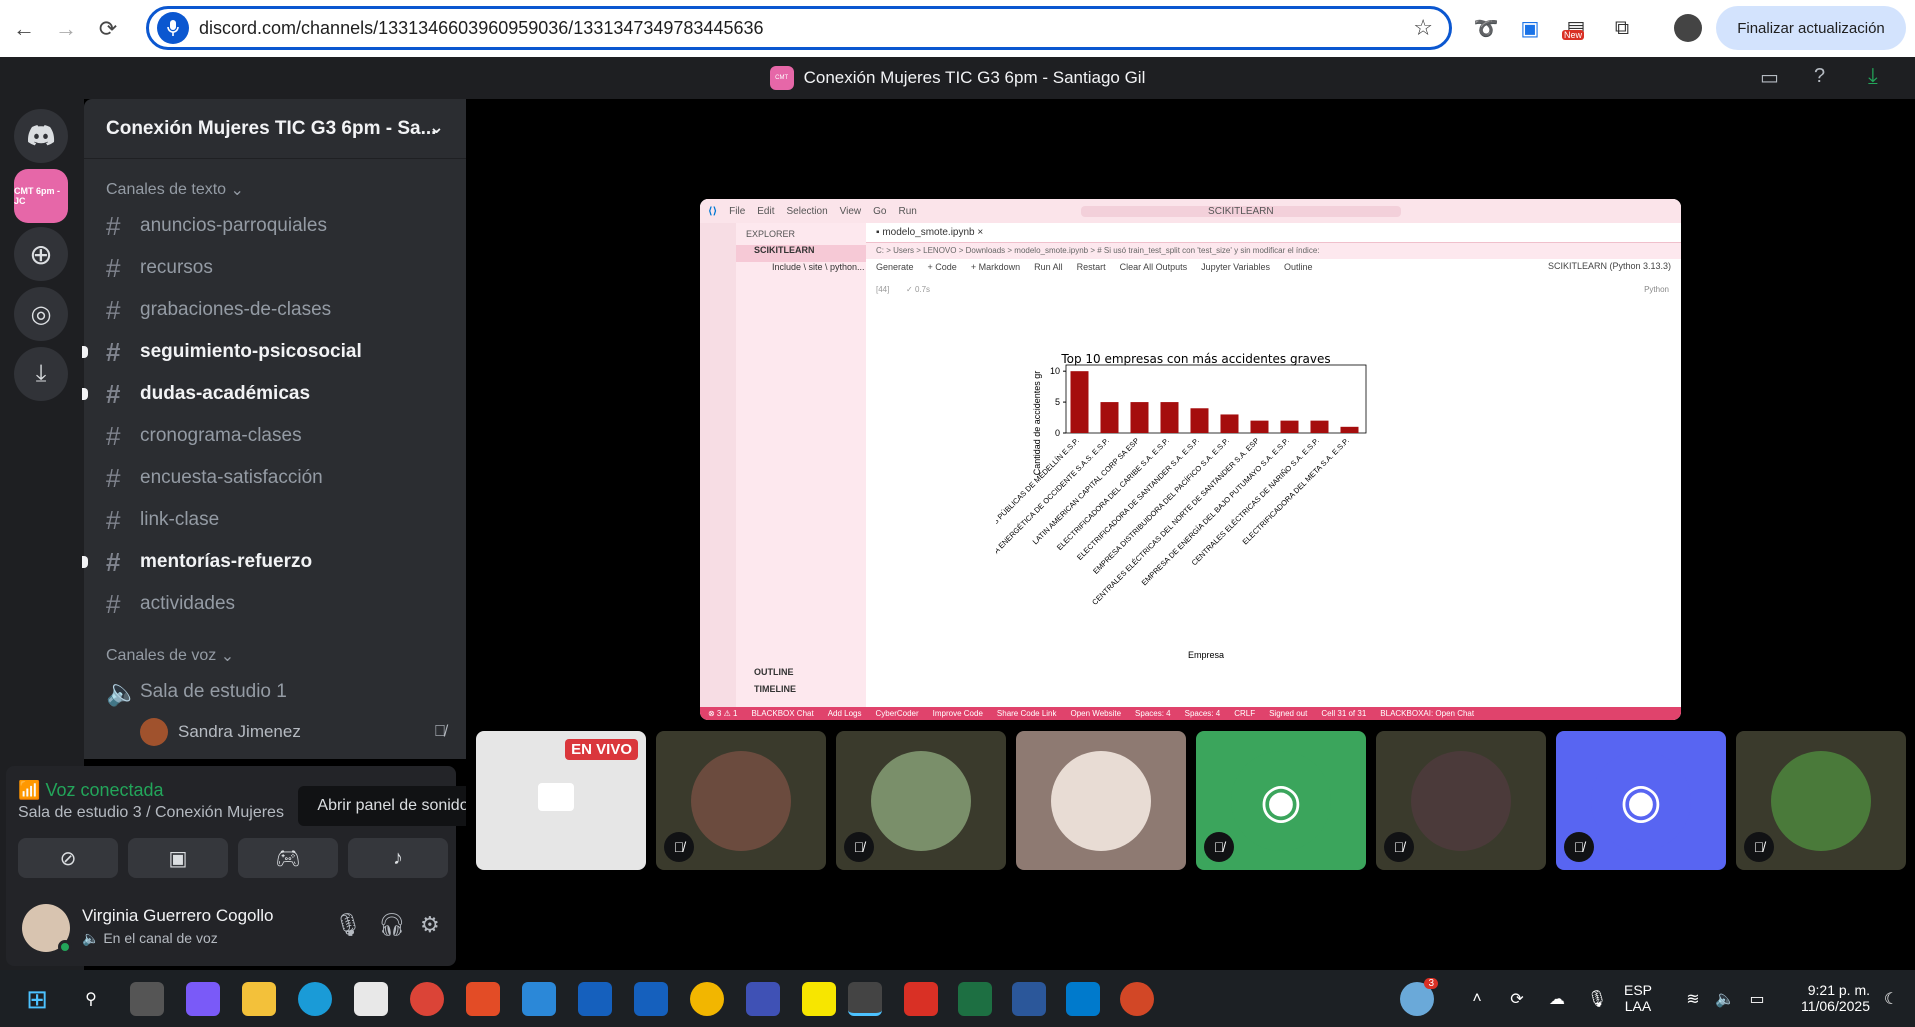  Describe the element at coordinates (1101, 800) in the screenshot. I see `participant-tile` at that location.